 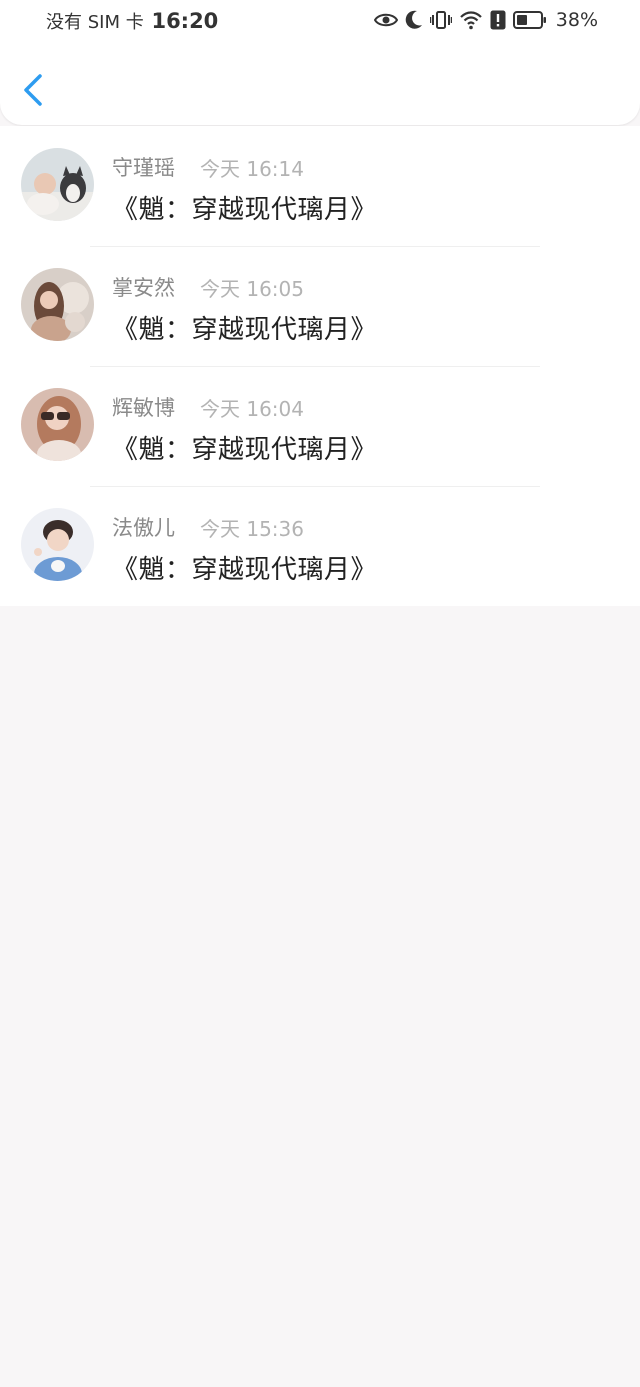 I want to click on status-left: 没有 SIM 卡 16:20, so click(x=132, y=21).